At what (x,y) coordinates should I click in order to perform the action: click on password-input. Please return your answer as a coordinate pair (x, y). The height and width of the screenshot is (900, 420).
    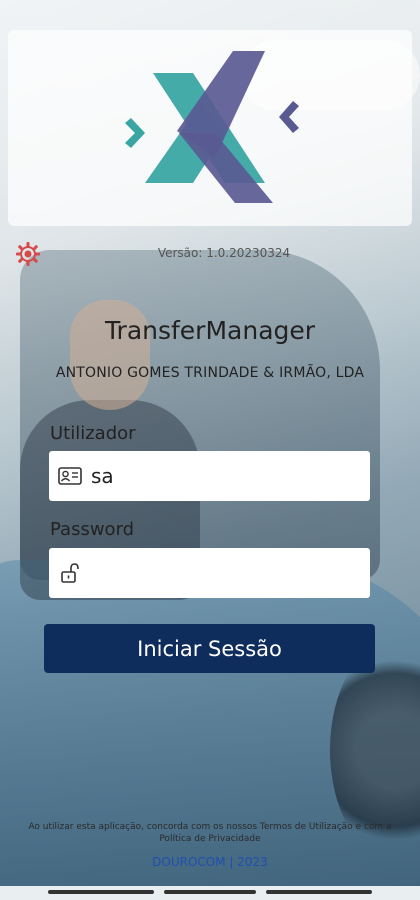
    Looking at the image, I should click on (221, 573).